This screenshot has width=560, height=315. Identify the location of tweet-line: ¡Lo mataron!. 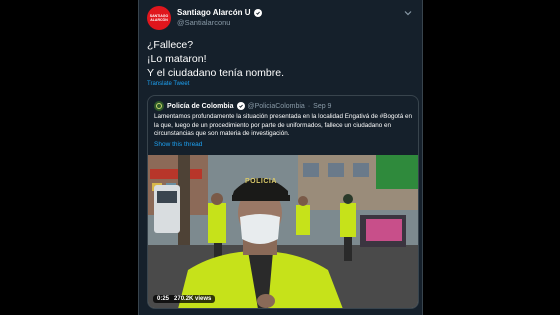
(177, 59).